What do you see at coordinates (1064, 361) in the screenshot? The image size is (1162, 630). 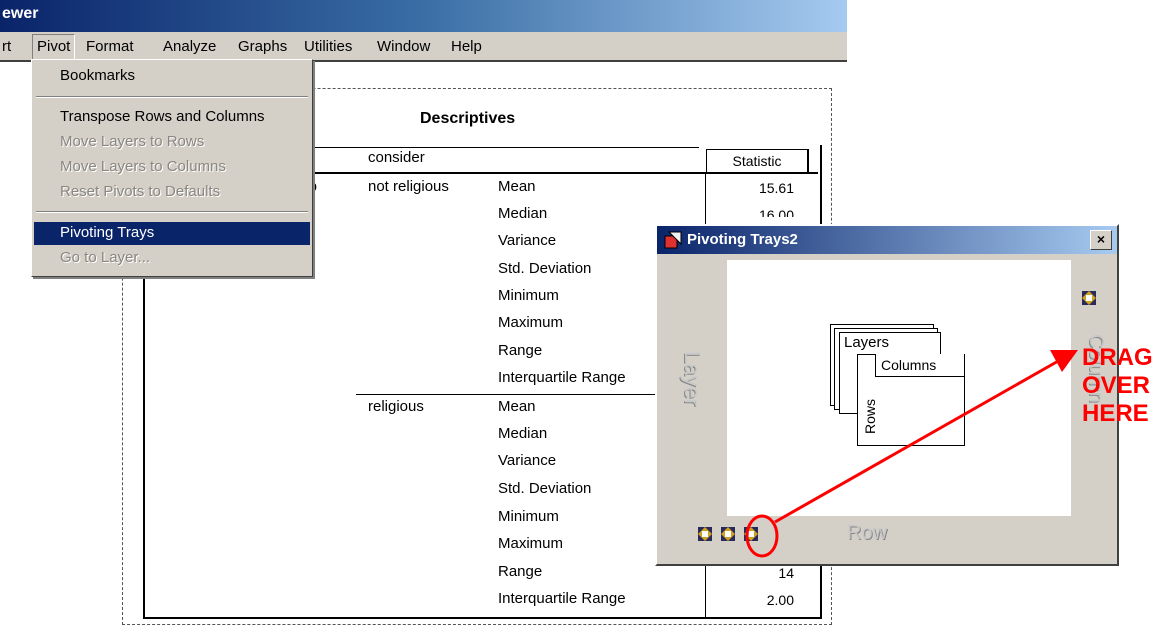 I see `arrow-head` at bounding box center [1064, 361].